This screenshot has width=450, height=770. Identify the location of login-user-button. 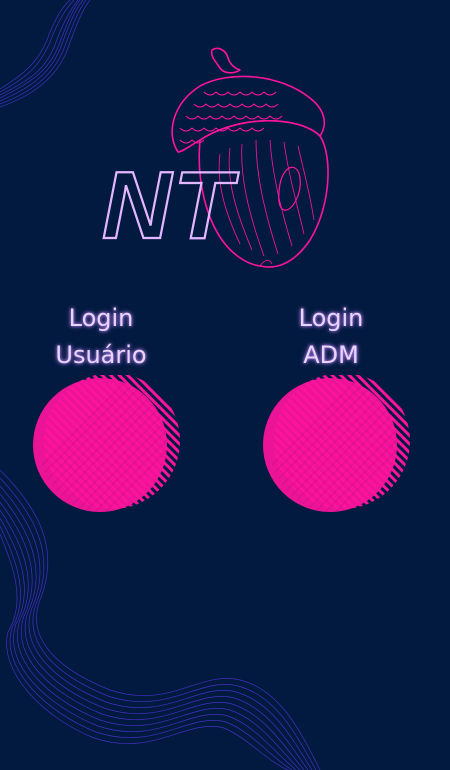
(107, 445).